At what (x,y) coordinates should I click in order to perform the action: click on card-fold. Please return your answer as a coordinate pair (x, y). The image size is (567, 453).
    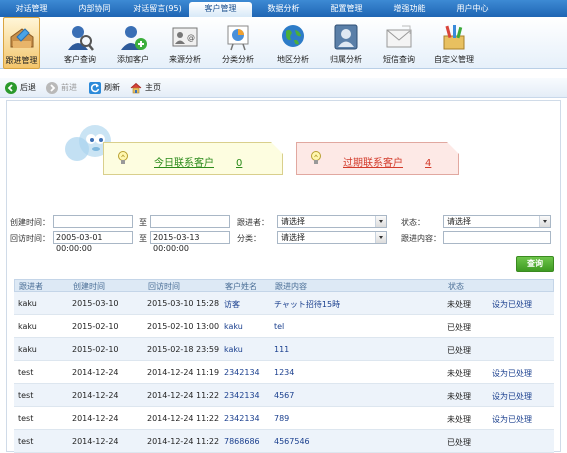
    Looking at the image, I should click on (453, 148).